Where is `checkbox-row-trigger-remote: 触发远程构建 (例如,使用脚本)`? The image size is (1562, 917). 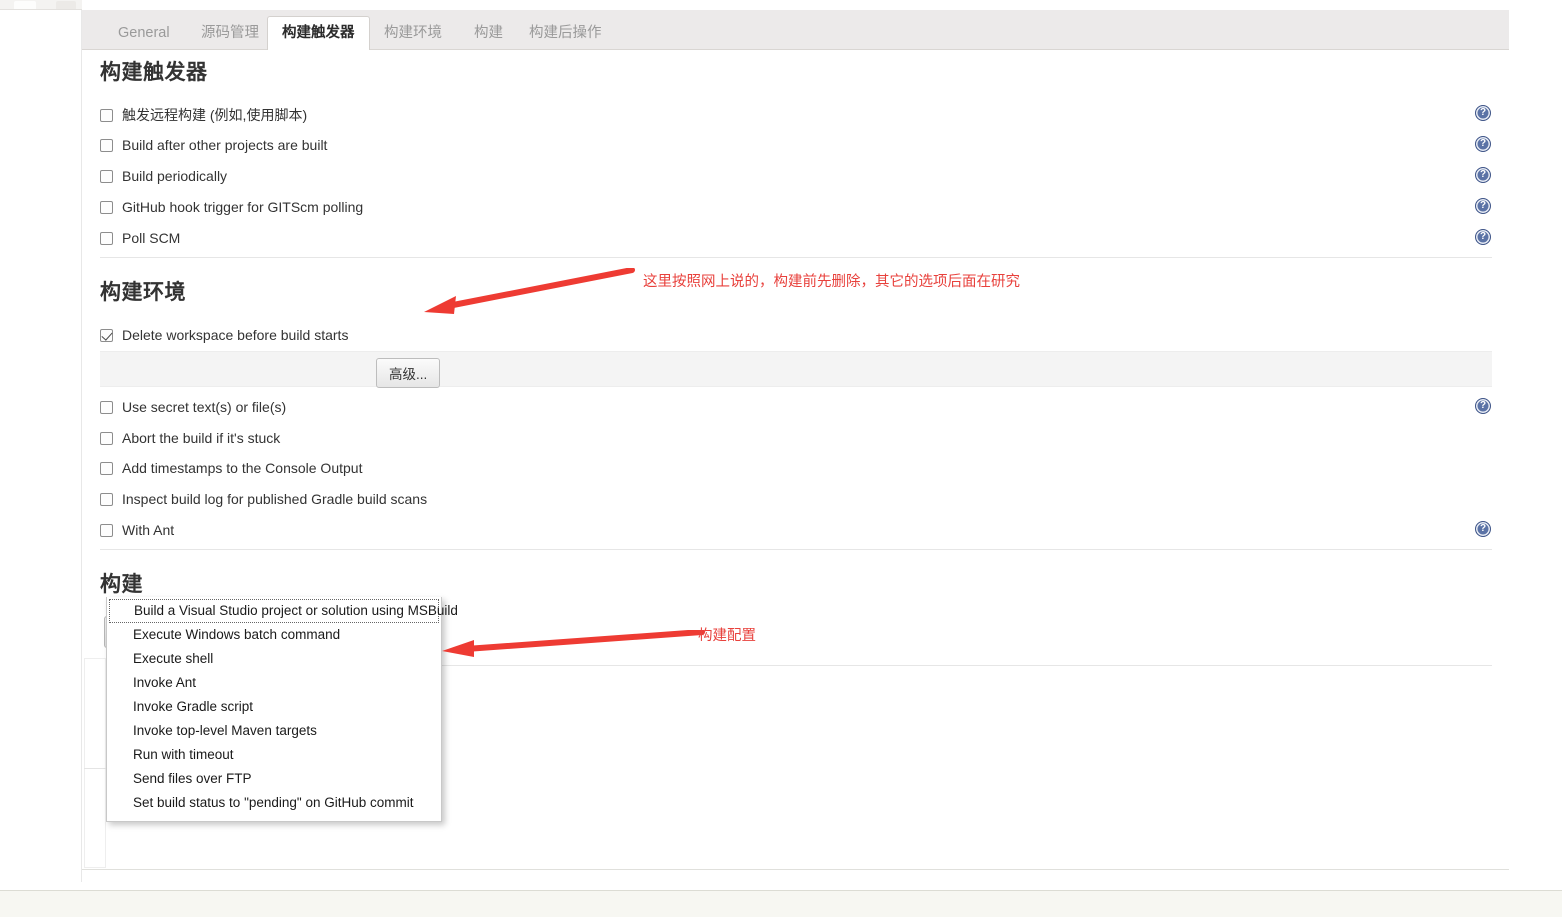
checkbox-row-trigger-remote: 触发远程构建 (例如,使用脚本) is located at coordinates (203, 115).